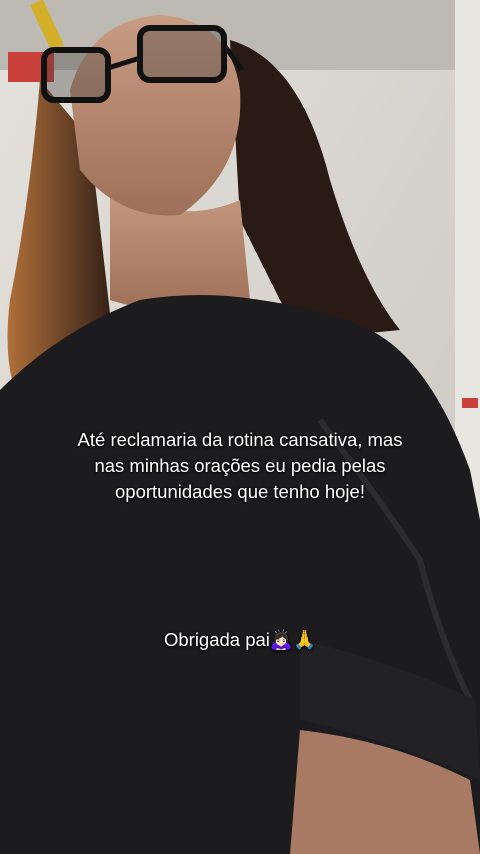 Image resolution: width=480 pixels, height=854 pixels. Describe the element at coordinates (239, 639) in the screenshot. I see `caption-thanks: Obrigada pai🙇🏻‍♀️🙏` at that location.